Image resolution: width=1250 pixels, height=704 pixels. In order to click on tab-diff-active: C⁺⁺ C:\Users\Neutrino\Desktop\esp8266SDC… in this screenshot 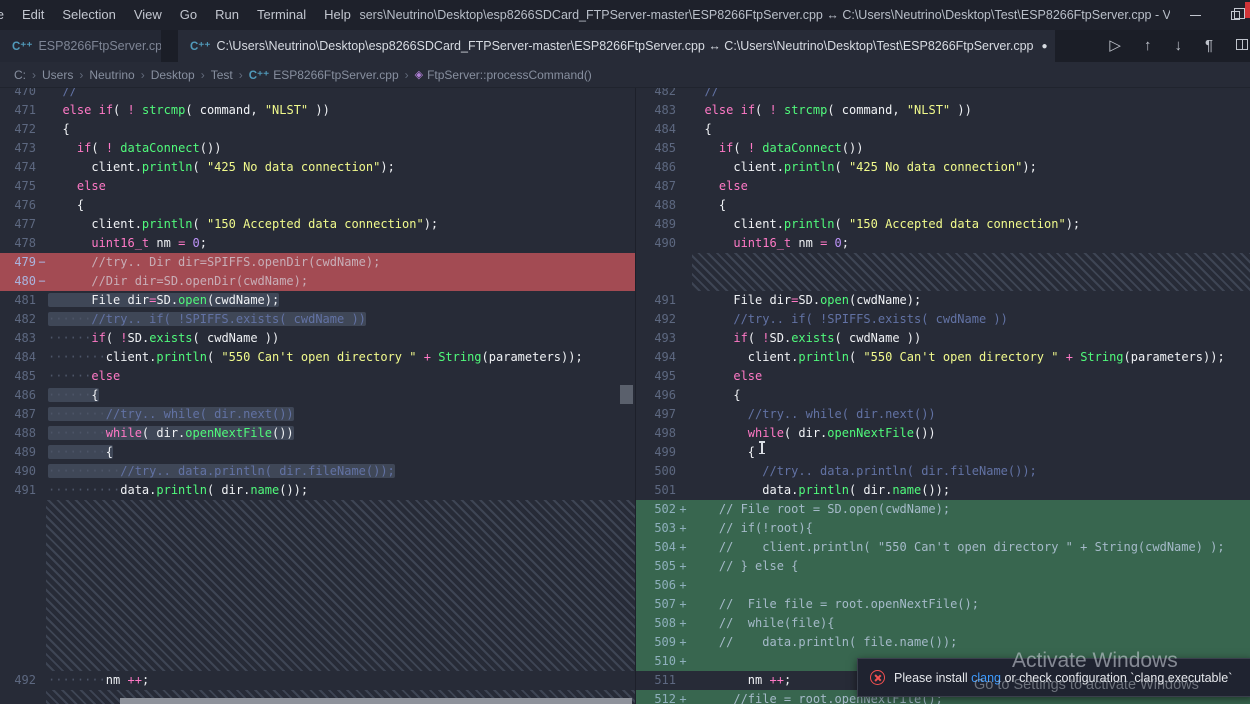, I will do `click(616, 46)`.